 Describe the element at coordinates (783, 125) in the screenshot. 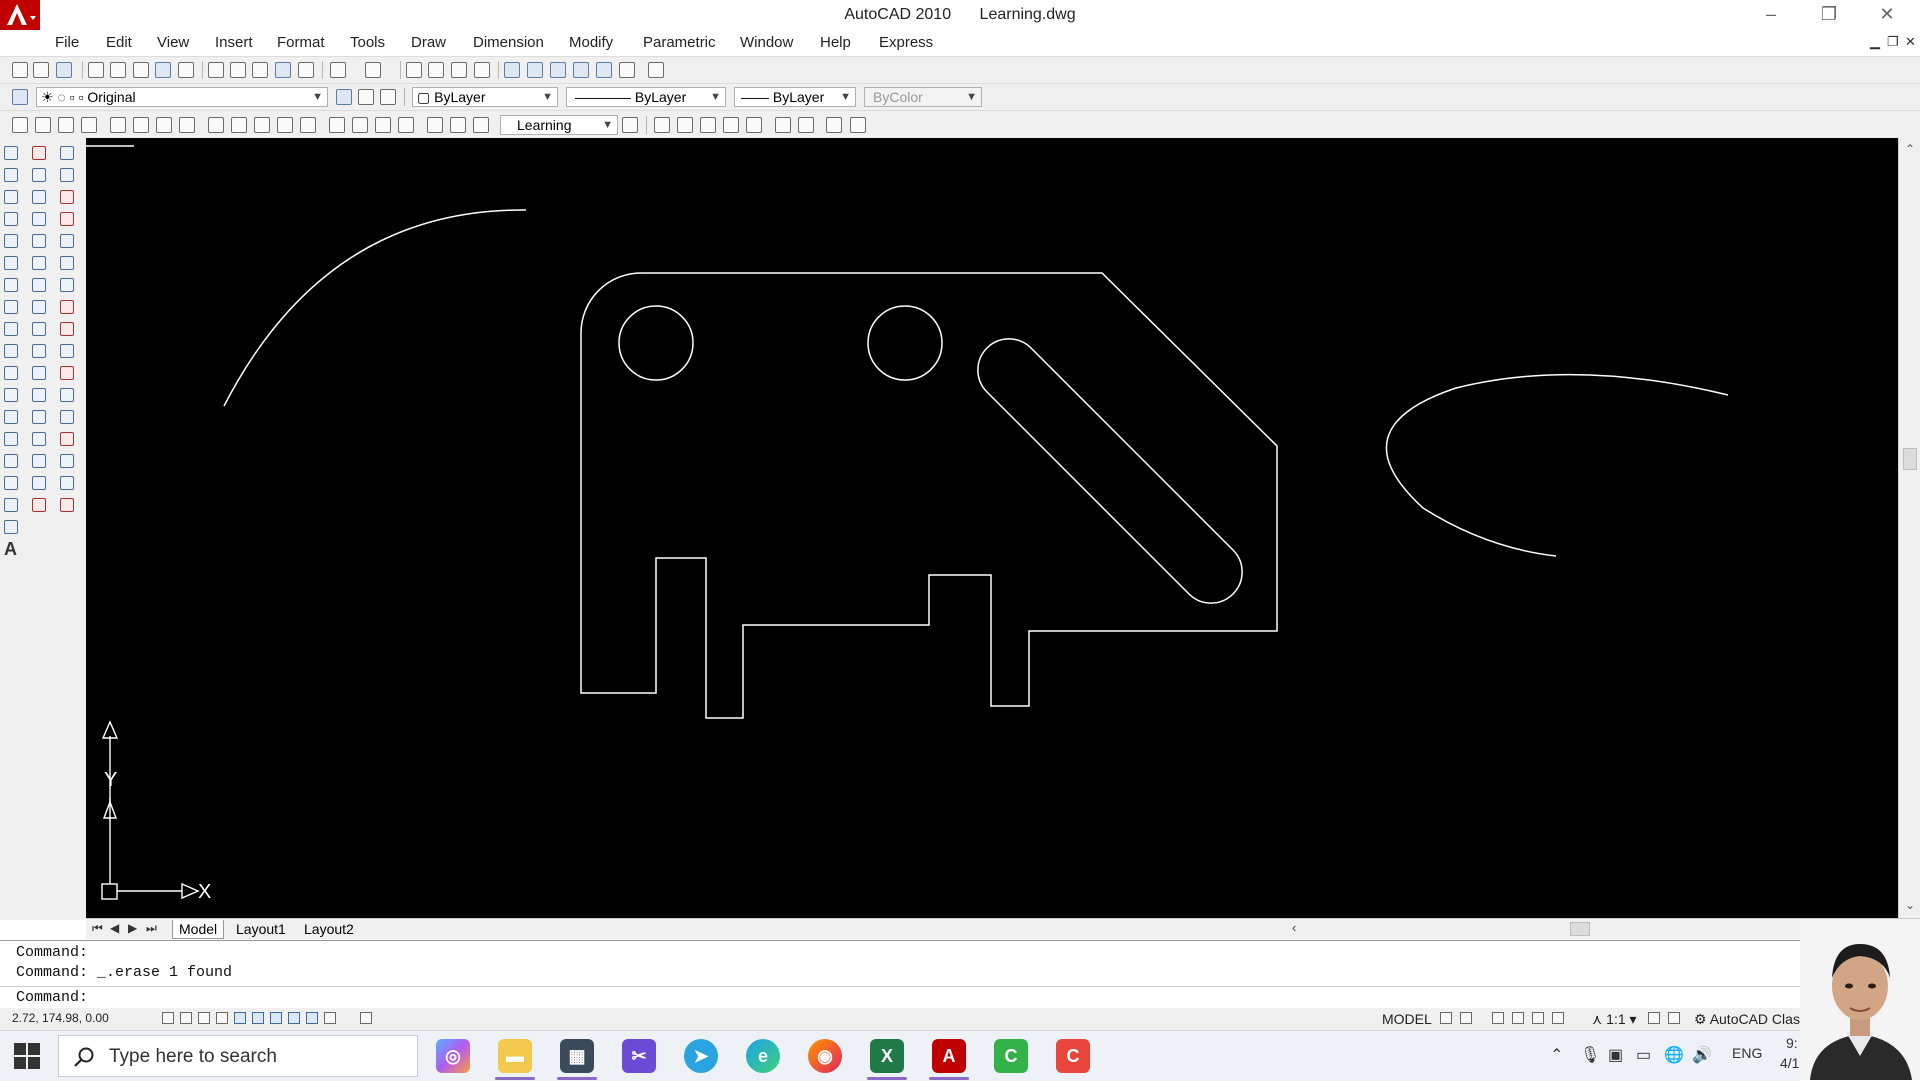

I see `zoom-in-icon` at that location.